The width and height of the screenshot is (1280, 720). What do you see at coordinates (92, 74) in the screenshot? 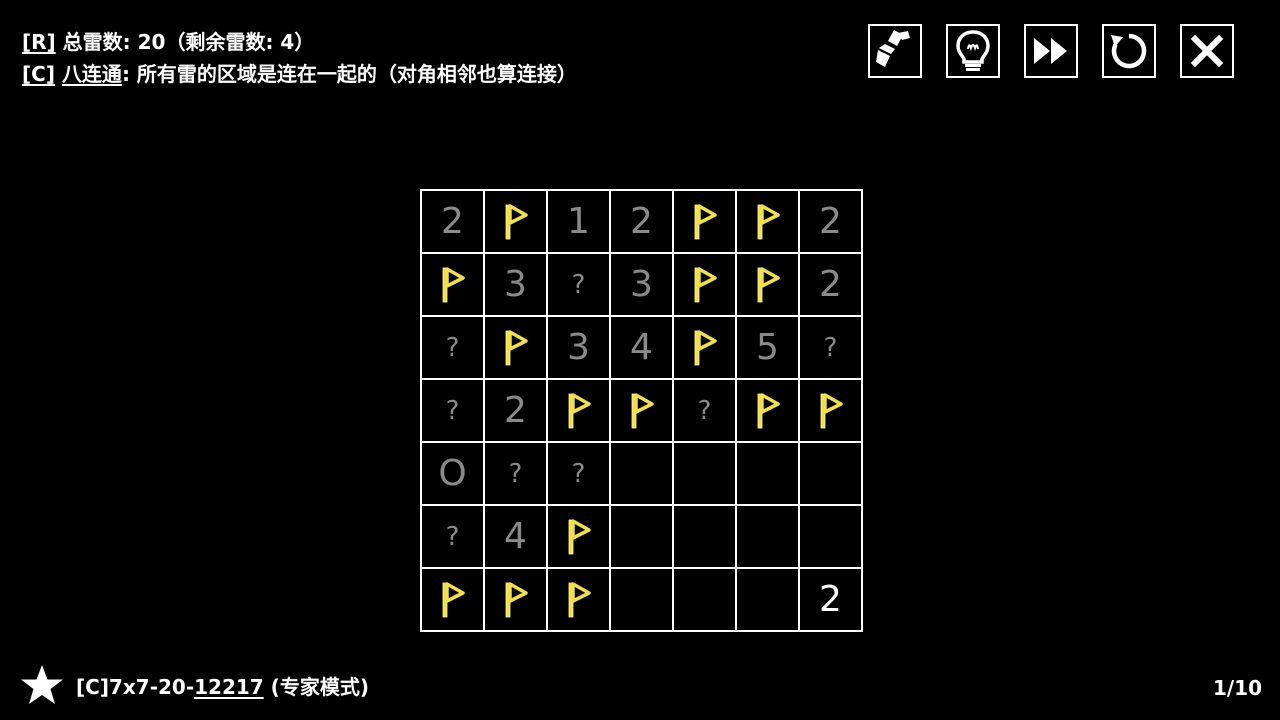
I see `rule-c-name: 八连通` at bounding box center [92, 74].